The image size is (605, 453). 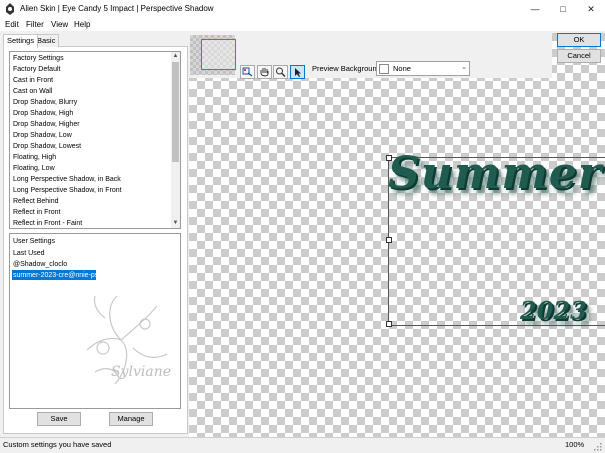 I want to click on list-item: Long Perspective Shadow, in Front, so click(x=67, y=190).